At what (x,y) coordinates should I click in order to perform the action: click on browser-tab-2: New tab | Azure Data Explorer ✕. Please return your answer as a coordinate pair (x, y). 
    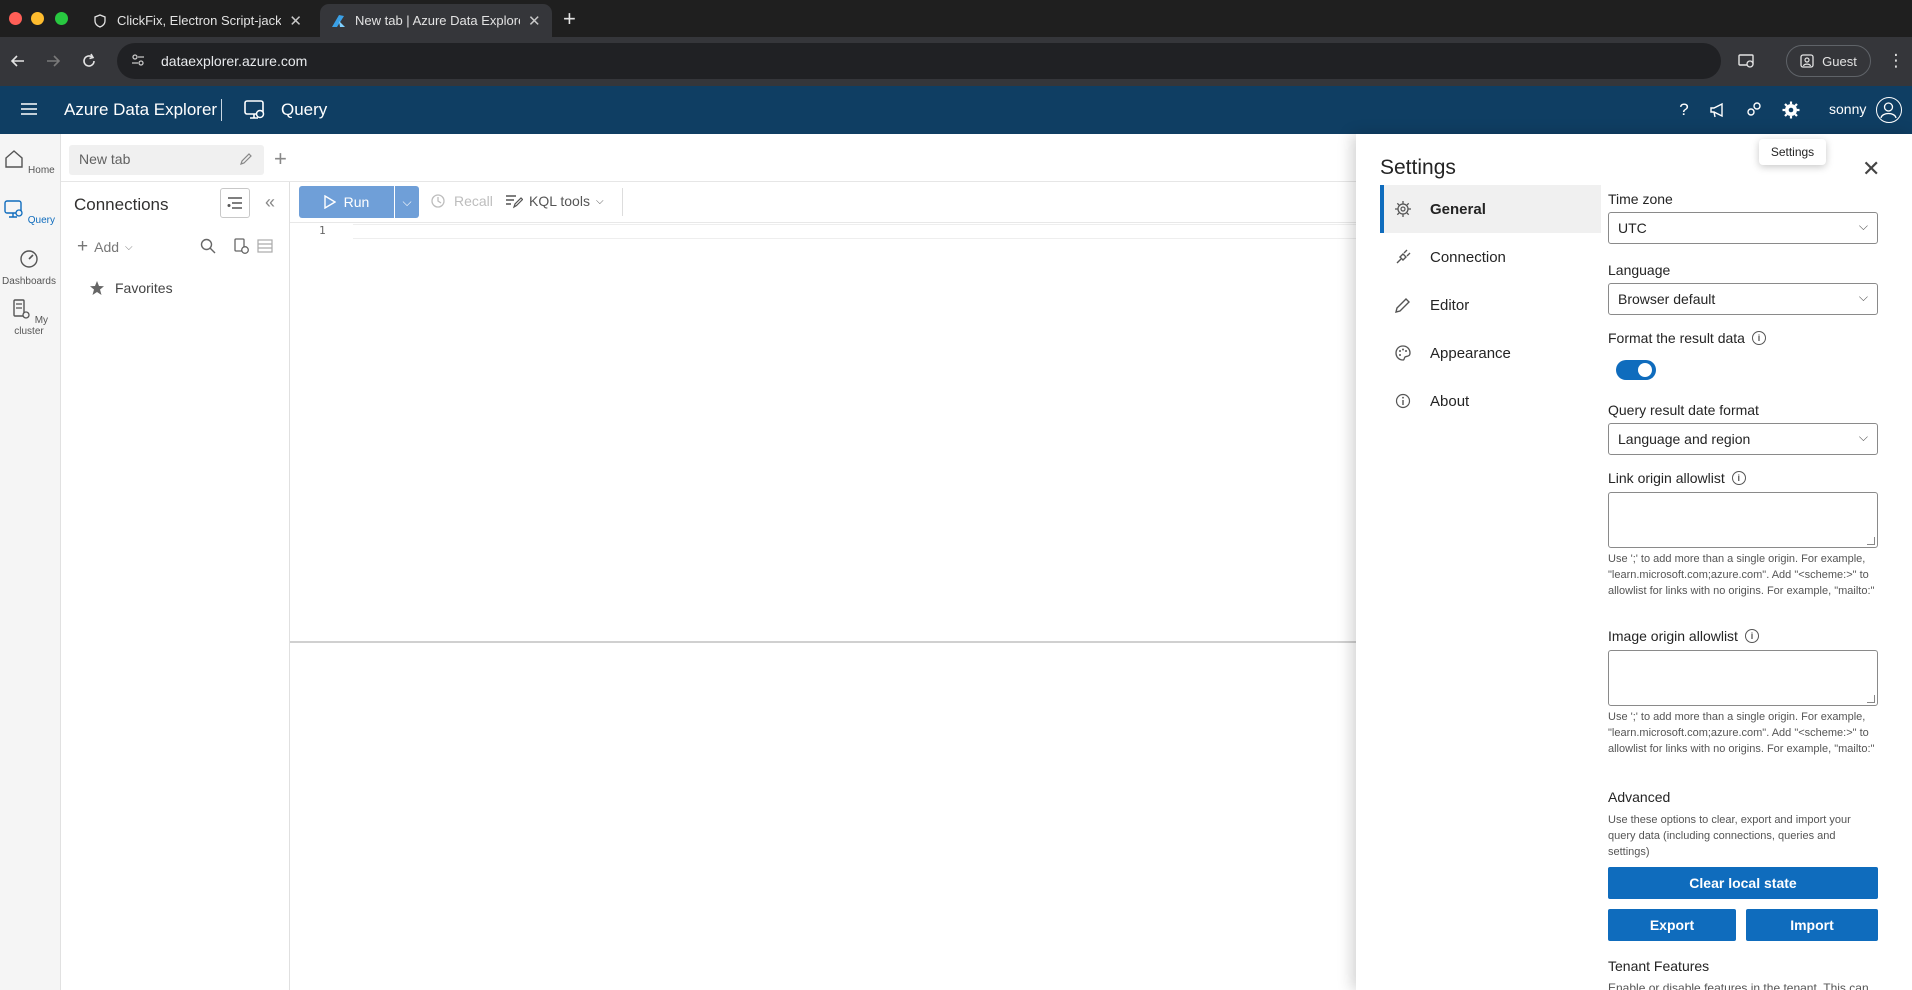
    Looking at the image, I should click on (436, 20).